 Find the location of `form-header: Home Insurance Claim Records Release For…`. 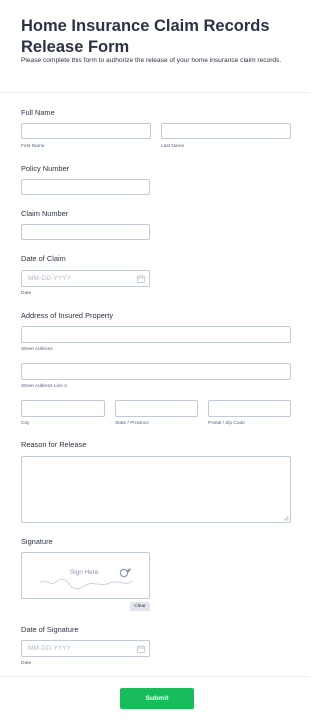

form-header: Home Insurance Claim Records Release For… is located at coordinates (155, 46).